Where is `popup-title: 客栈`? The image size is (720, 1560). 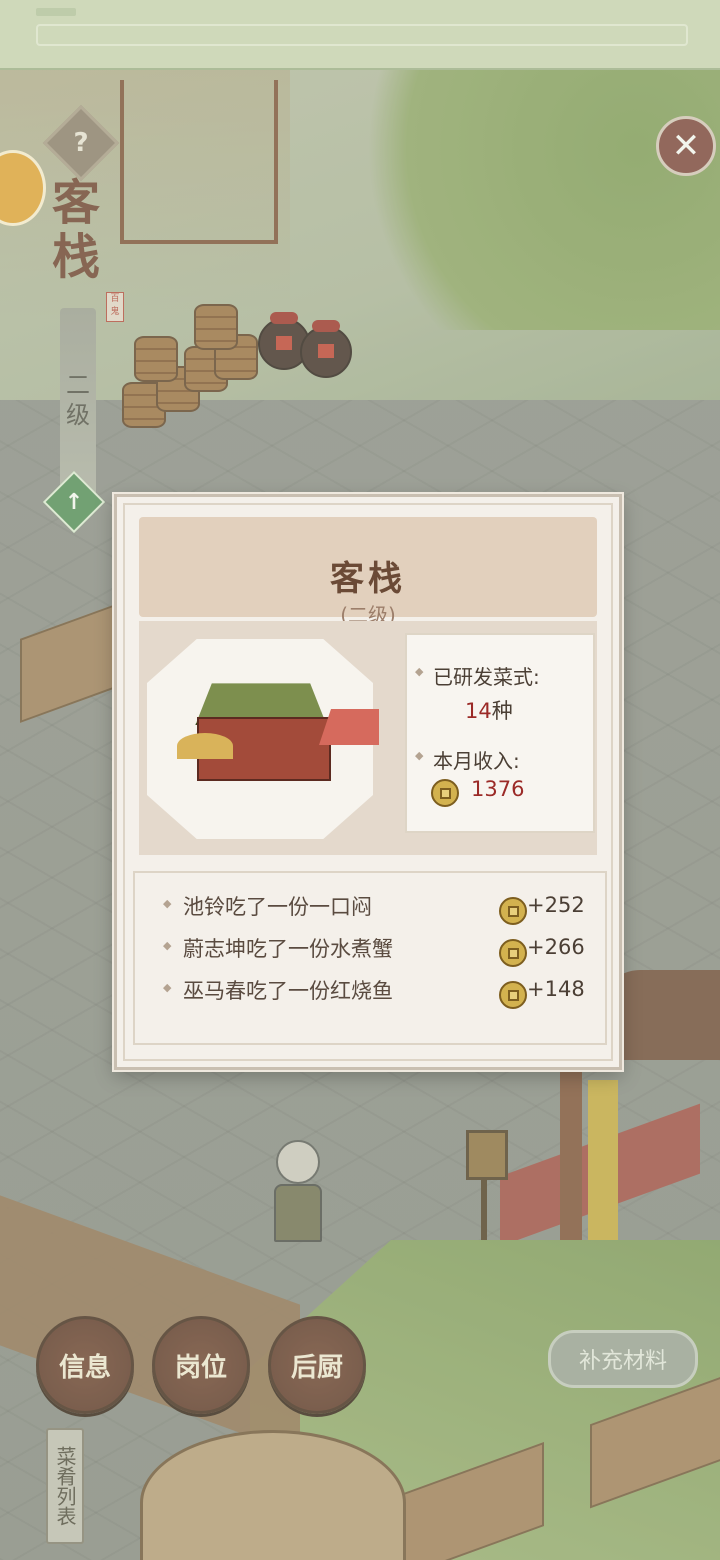 popup-title: 客栈 is located at coordinates (368, 579).